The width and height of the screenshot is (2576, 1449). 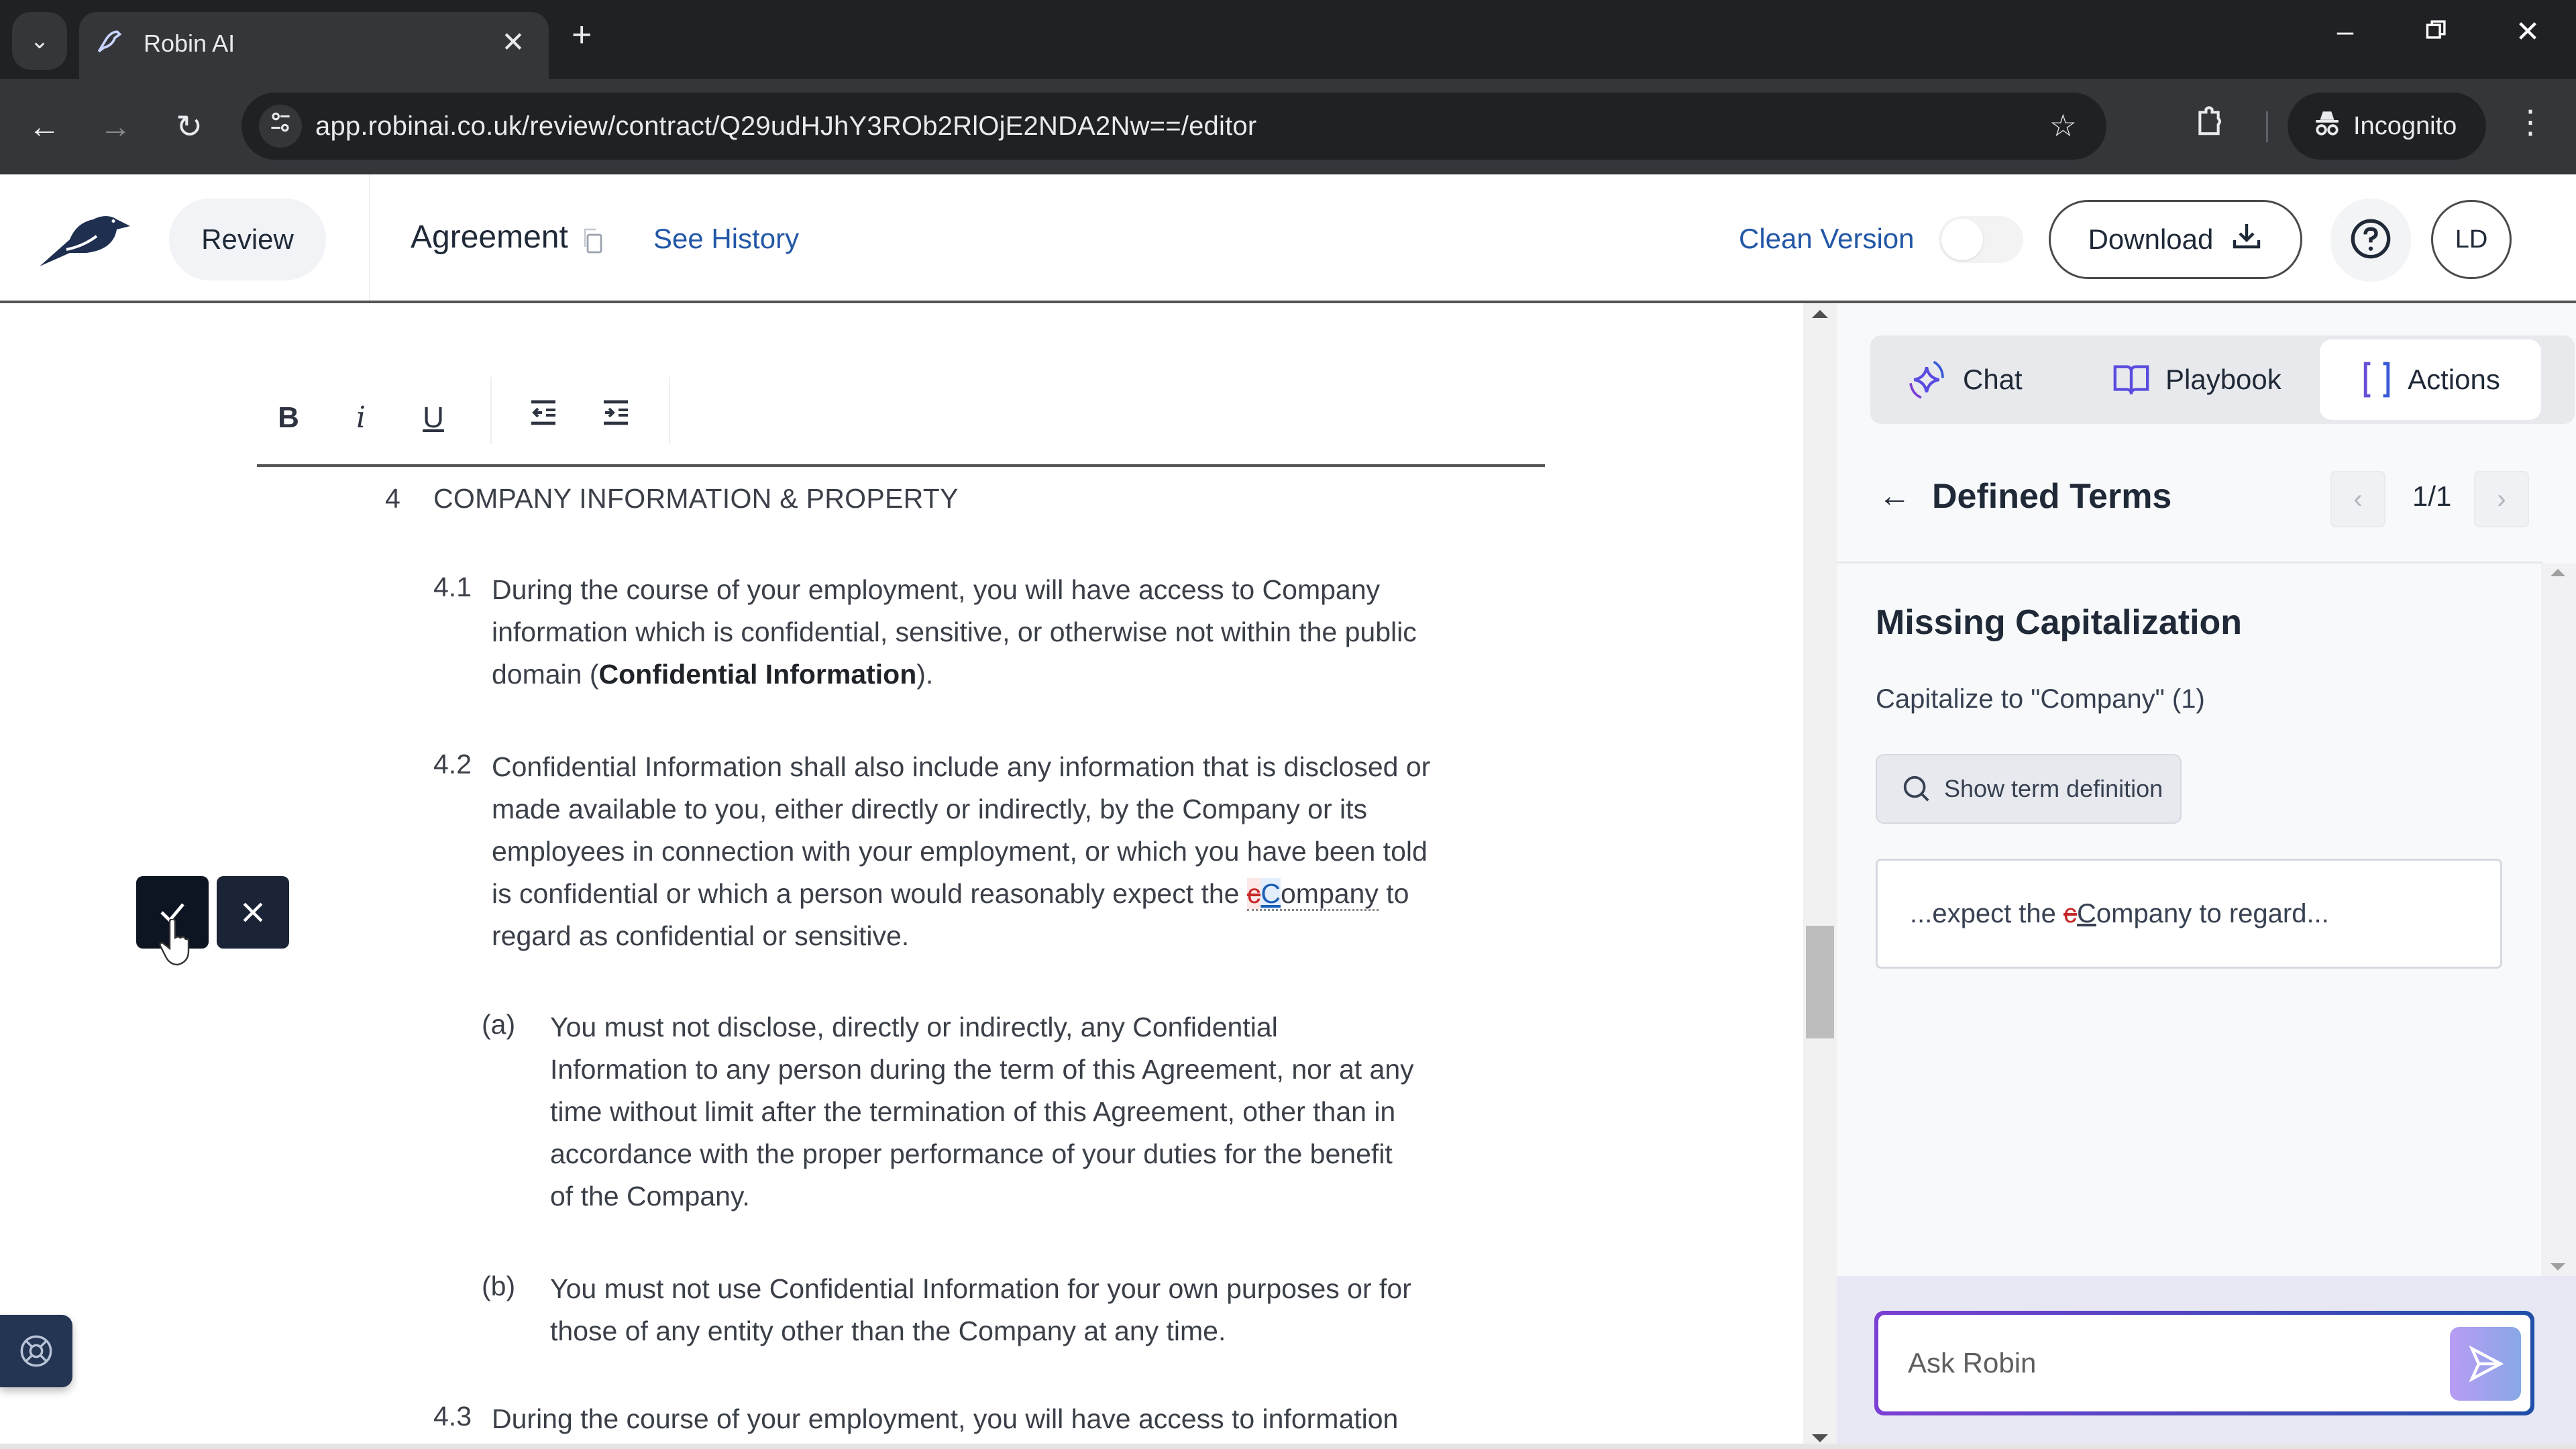 I want to click on underline-button: U, so click(x=433, y=417).